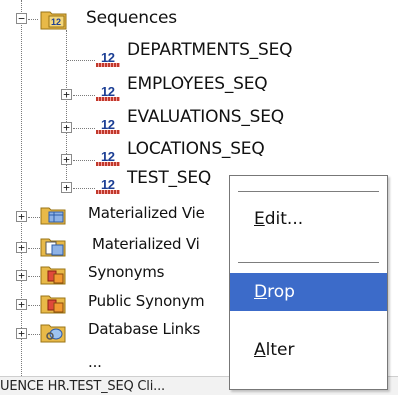  I want to click on expand-public-synonyms-toggle: +, so click(21, 304).